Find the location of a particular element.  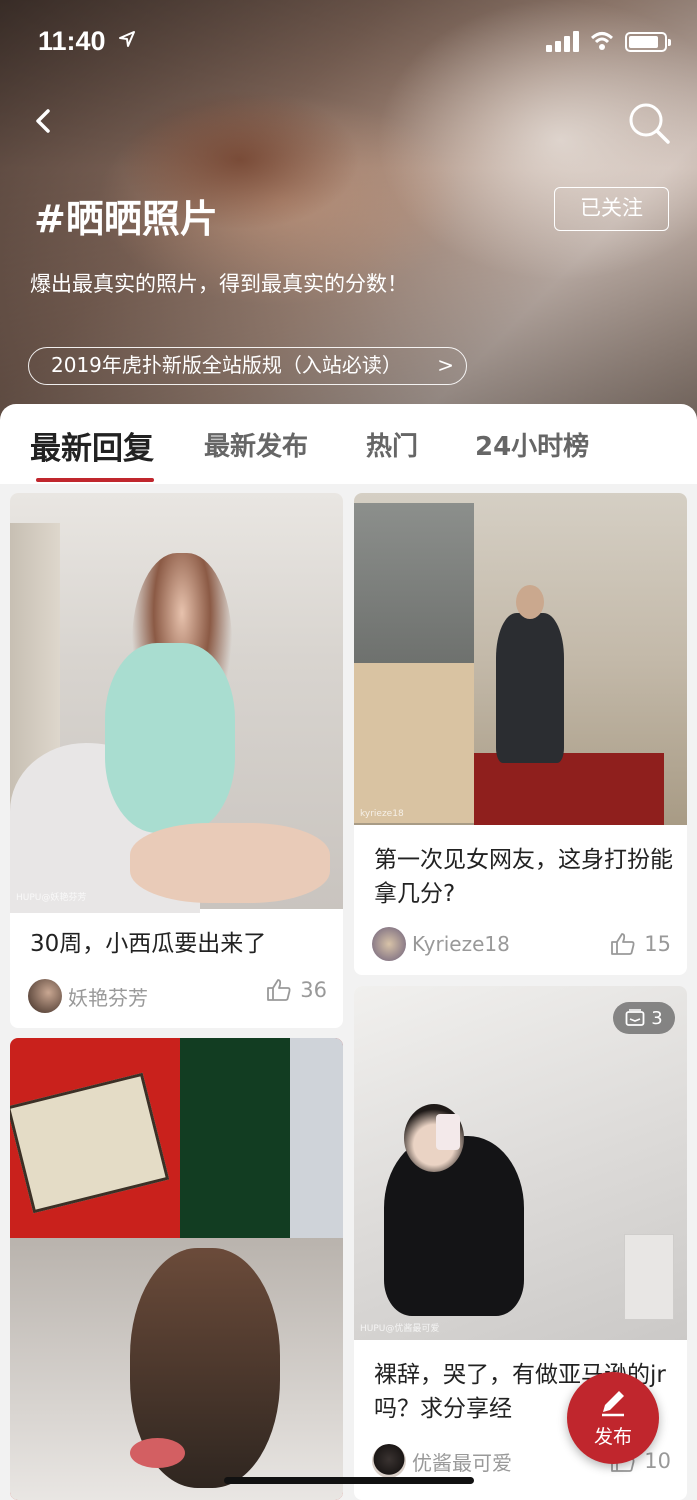

topic-description: 爆出最真实的照片，得到最真实的分数！ is located at coordinates (219, 284).